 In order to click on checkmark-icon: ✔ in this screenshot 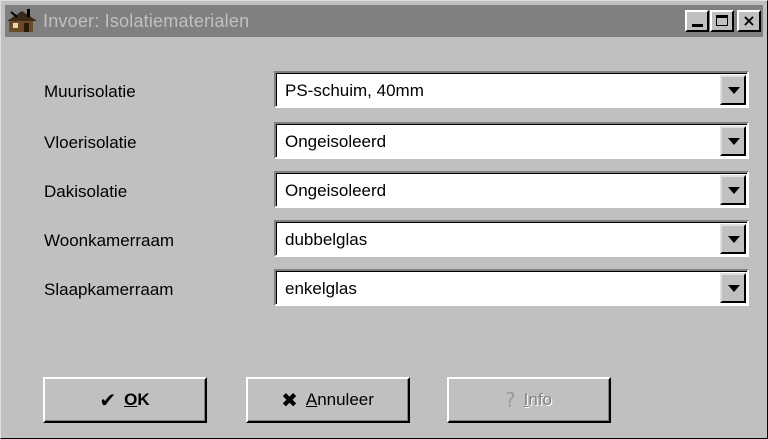, I will do `click(108, 399)`.